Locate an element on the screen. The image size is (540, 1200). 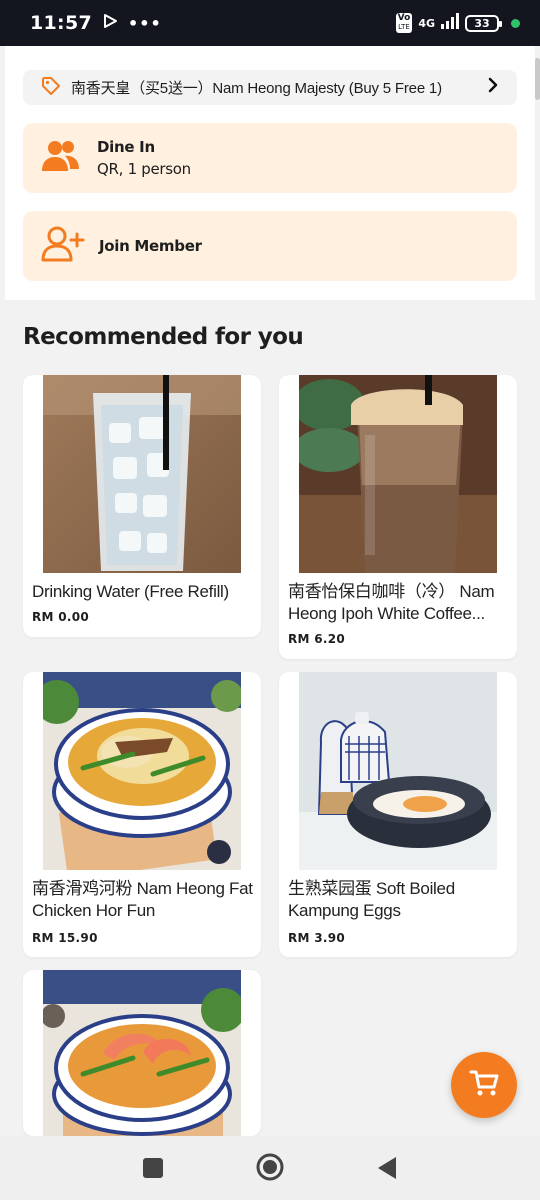
recents-button is located at coordinates (153, 1170).